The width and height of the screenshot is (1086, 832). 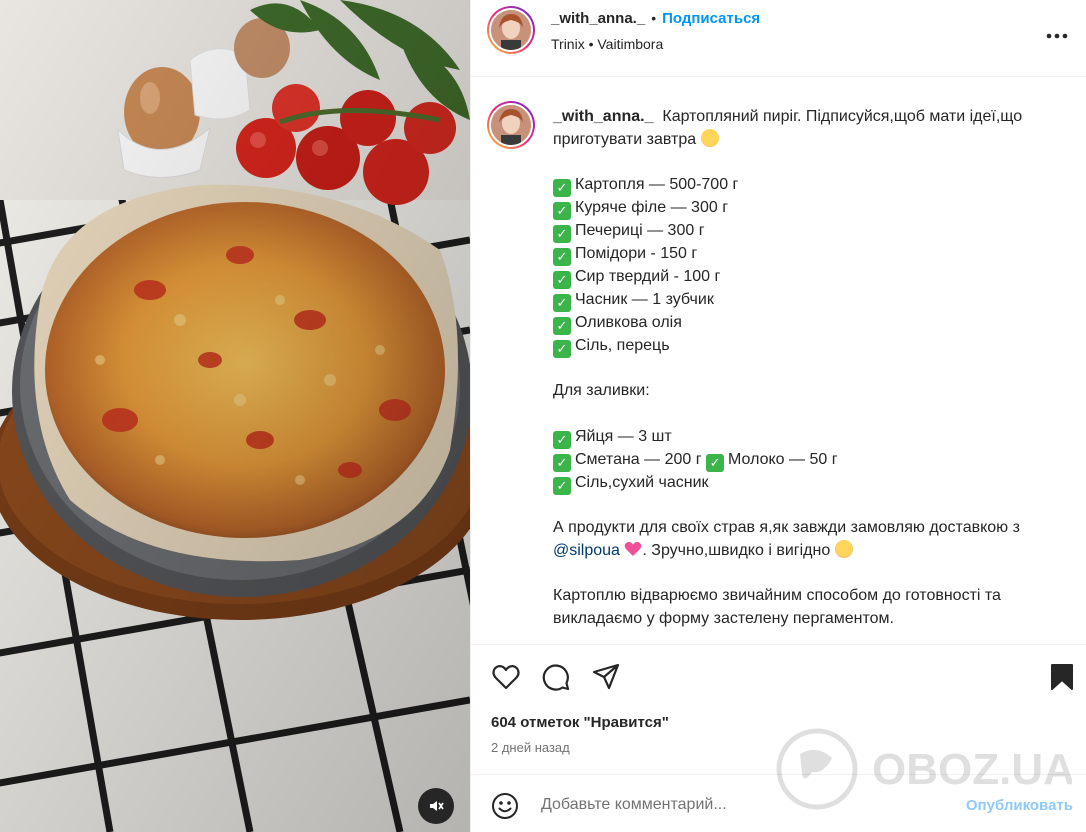 I want to click on emoji-button, so click(x=505, y=806).